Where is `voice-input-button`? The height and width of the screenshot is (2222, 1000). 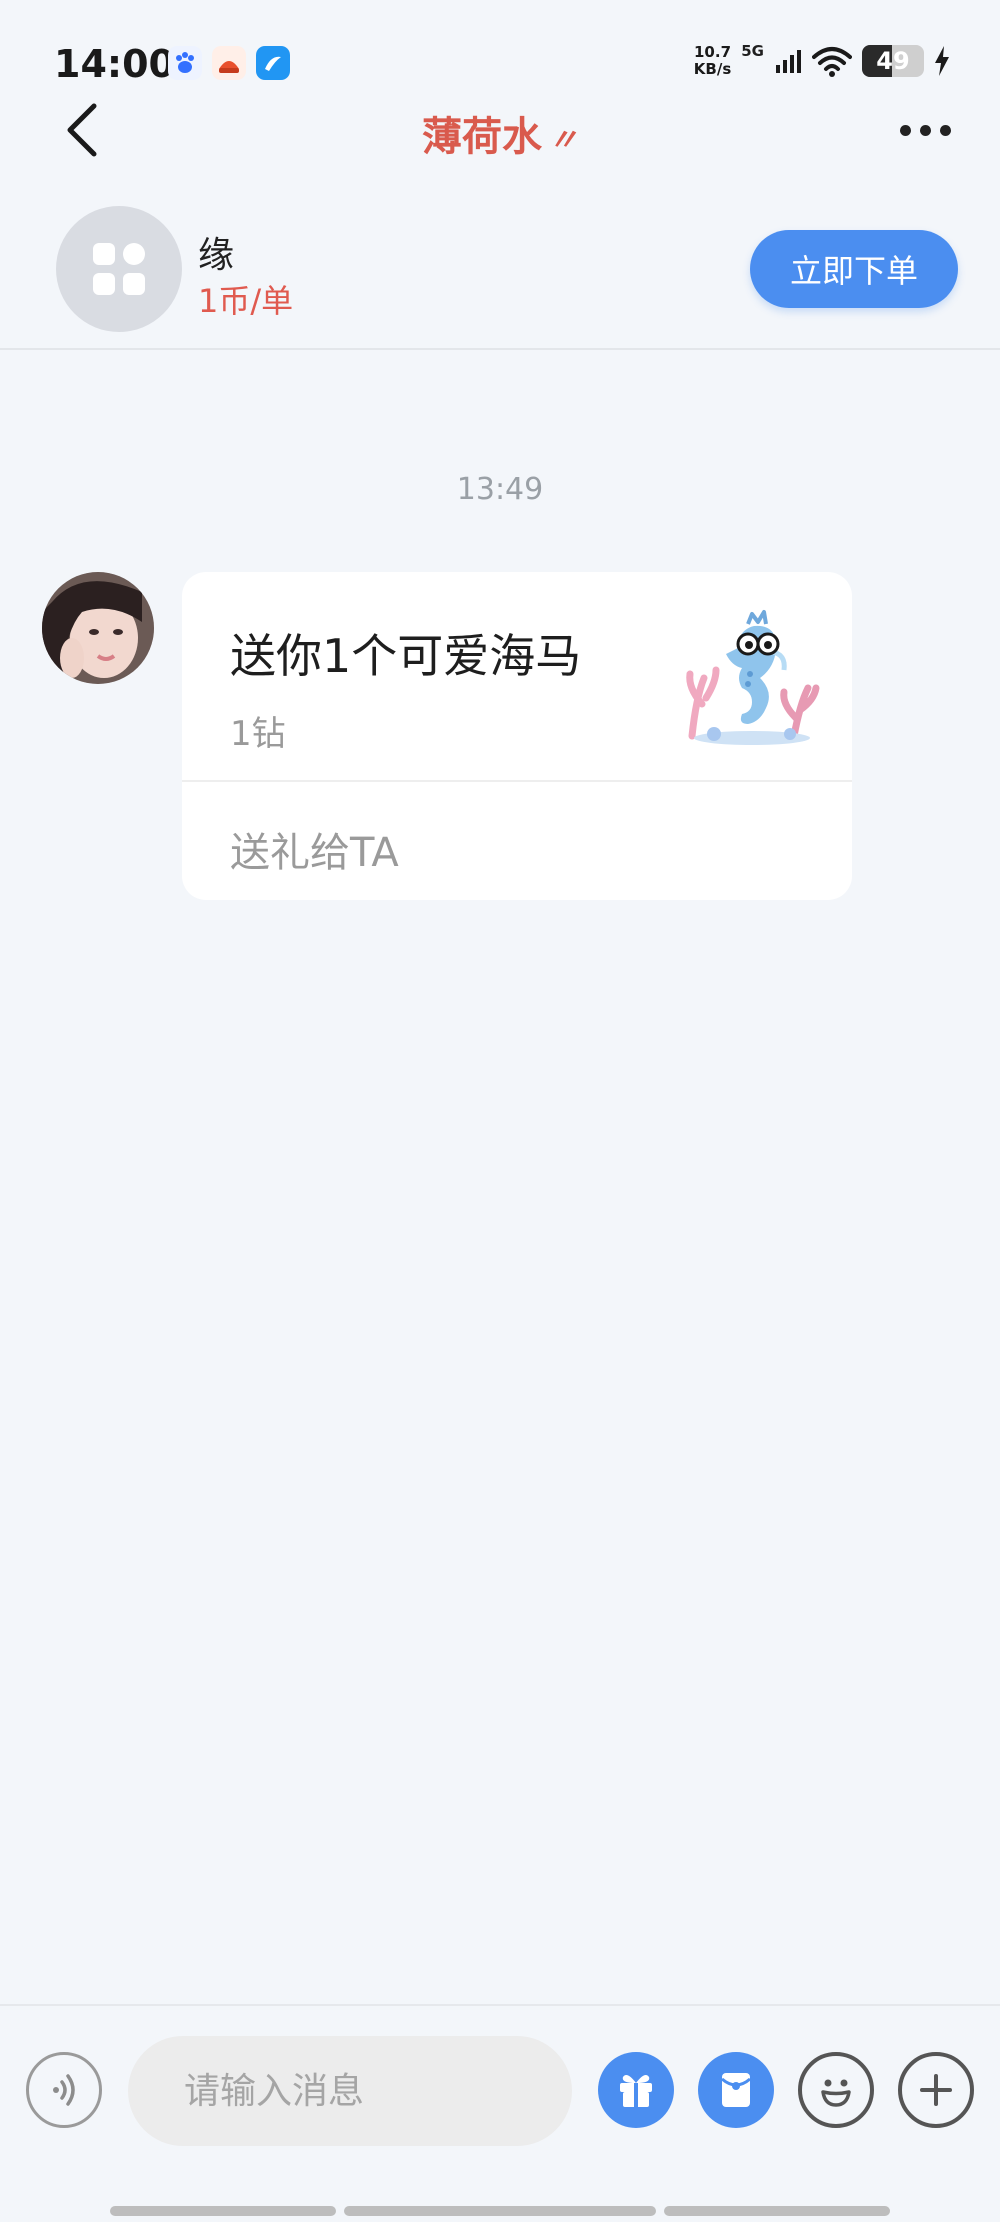 voice-input-button is located at coordinates (64, 2090).